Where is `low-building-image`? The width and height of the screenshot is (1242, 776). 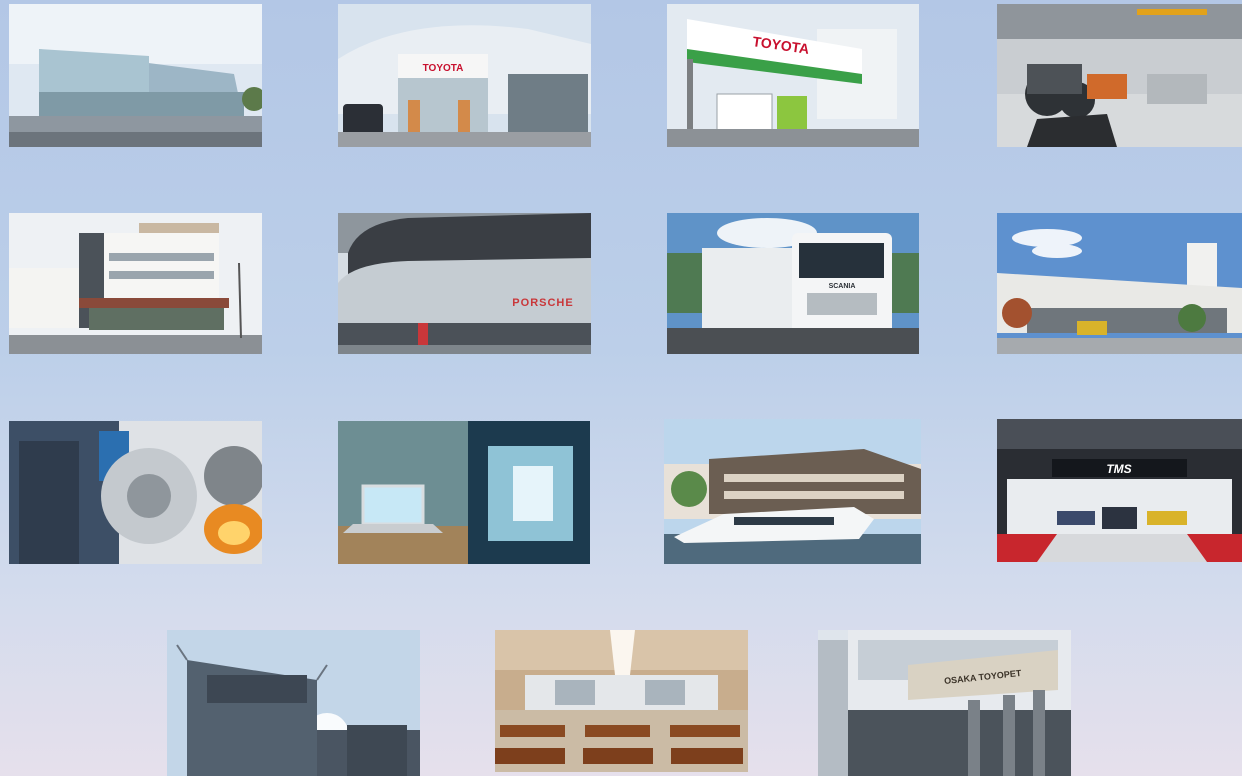 low-building-image is located at coordinates (1119, 283).